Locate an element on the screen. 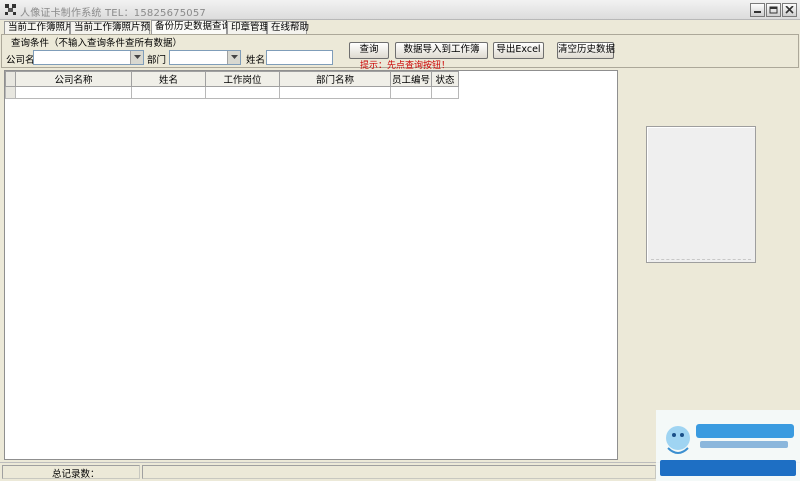 The height and width of the screenshot is (481, 800). column-header-department: 部门名称 is located at coordinates (335, 79).